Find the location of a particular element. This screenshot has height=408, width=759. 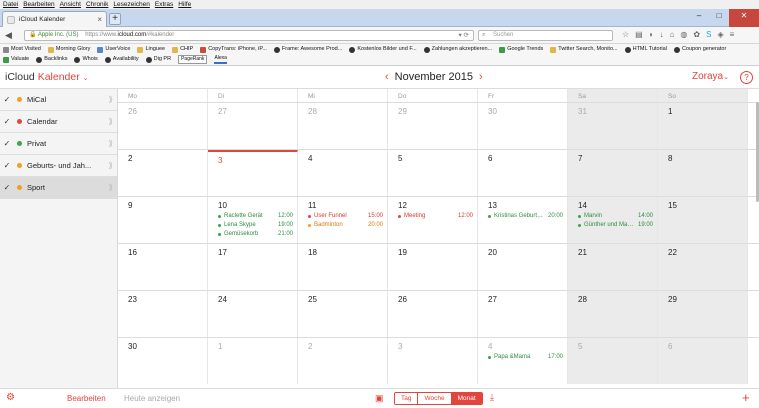

download-icon: ↓ is located at coordinates (662, 34).